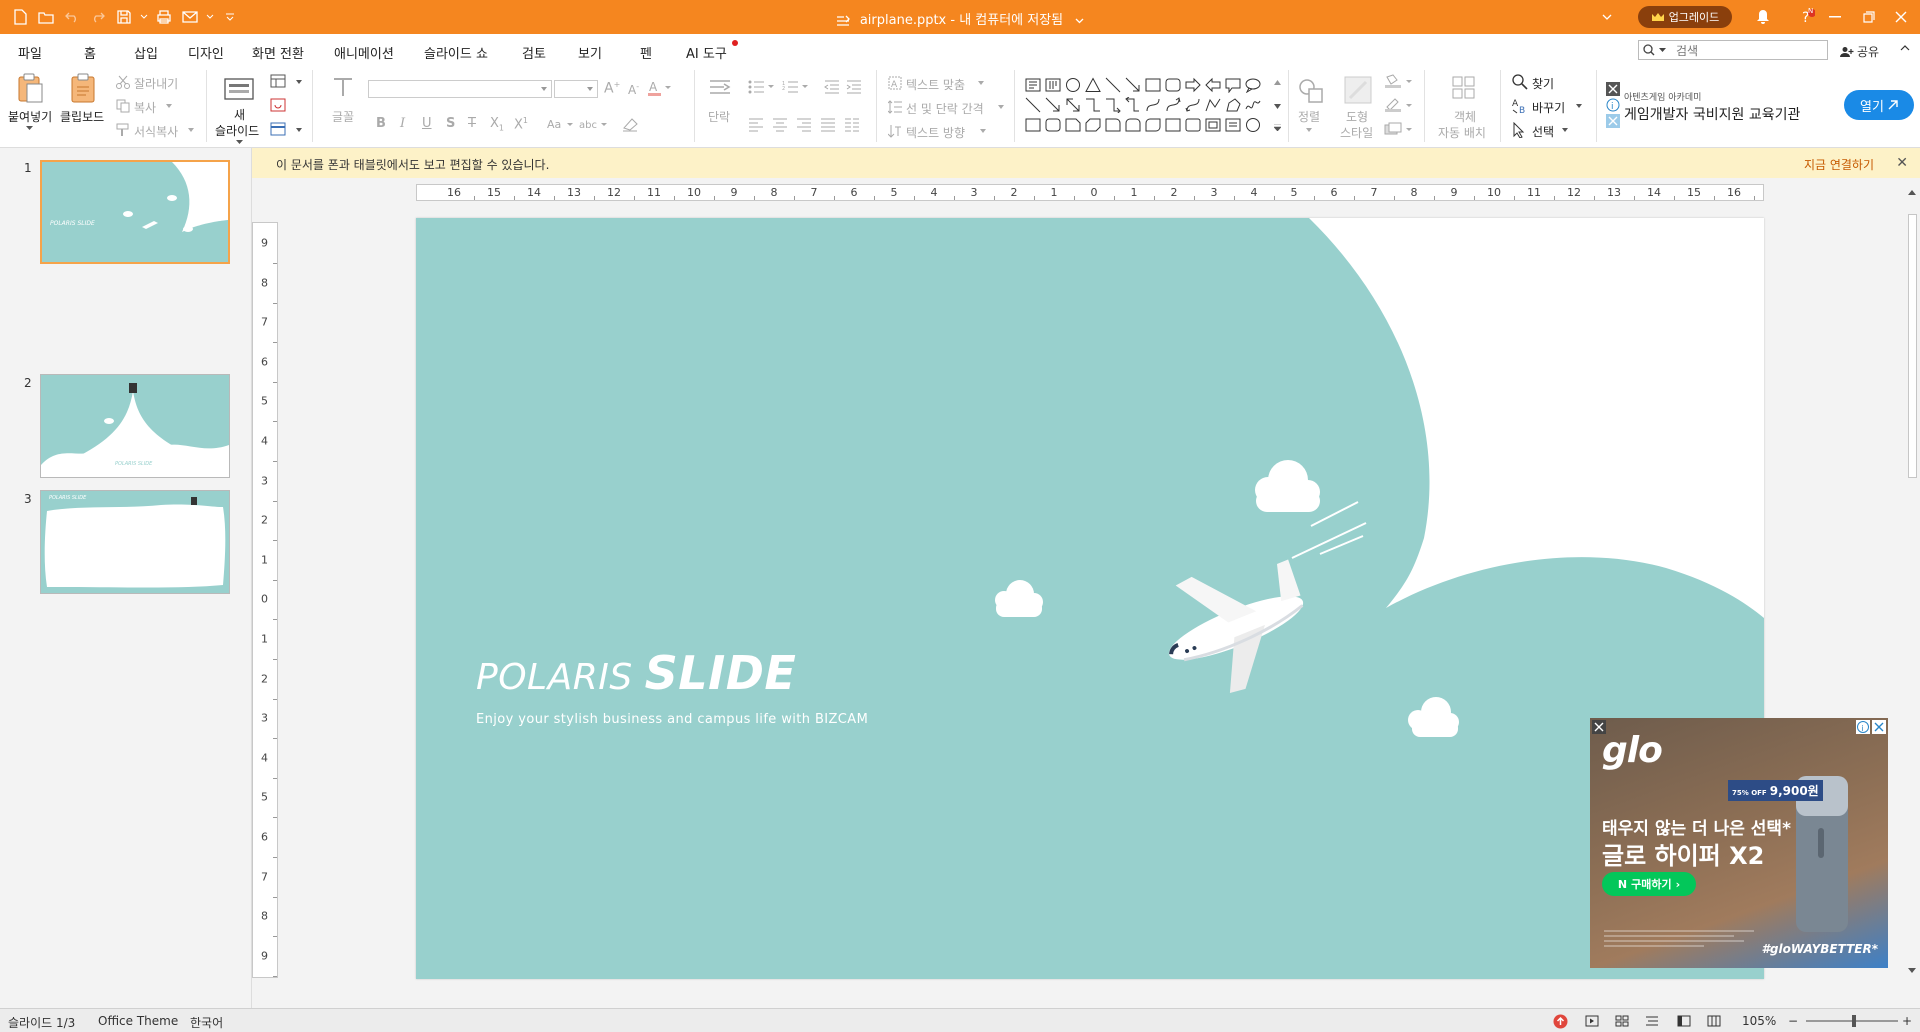 Image resolution: width=1920 pixels, height=1032 pixels. I want to click on zoom-in-icon: +, so click(1907, 1021).